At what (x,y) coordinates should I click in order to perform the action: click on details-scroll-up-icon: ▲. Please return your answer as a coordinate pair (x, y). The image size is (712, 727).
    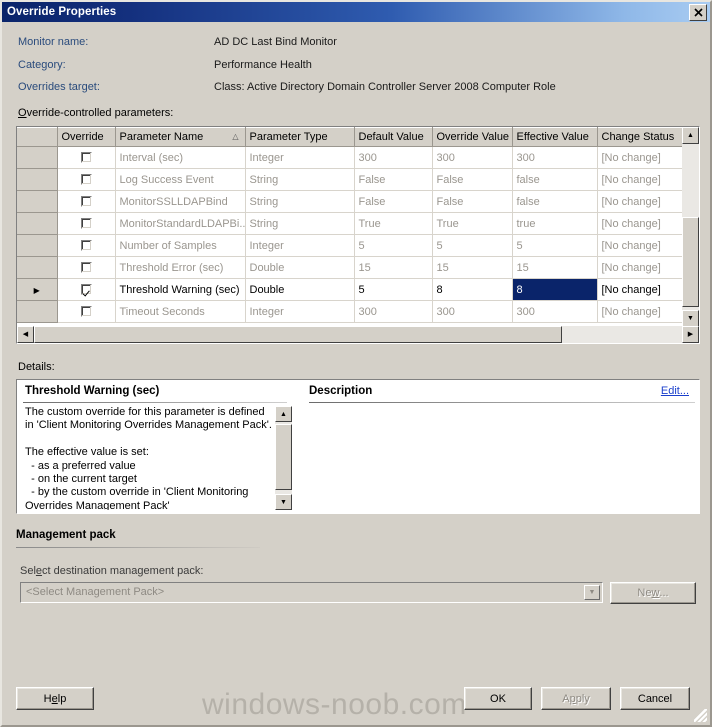
    Looking at the image, I should click on (283, 414).